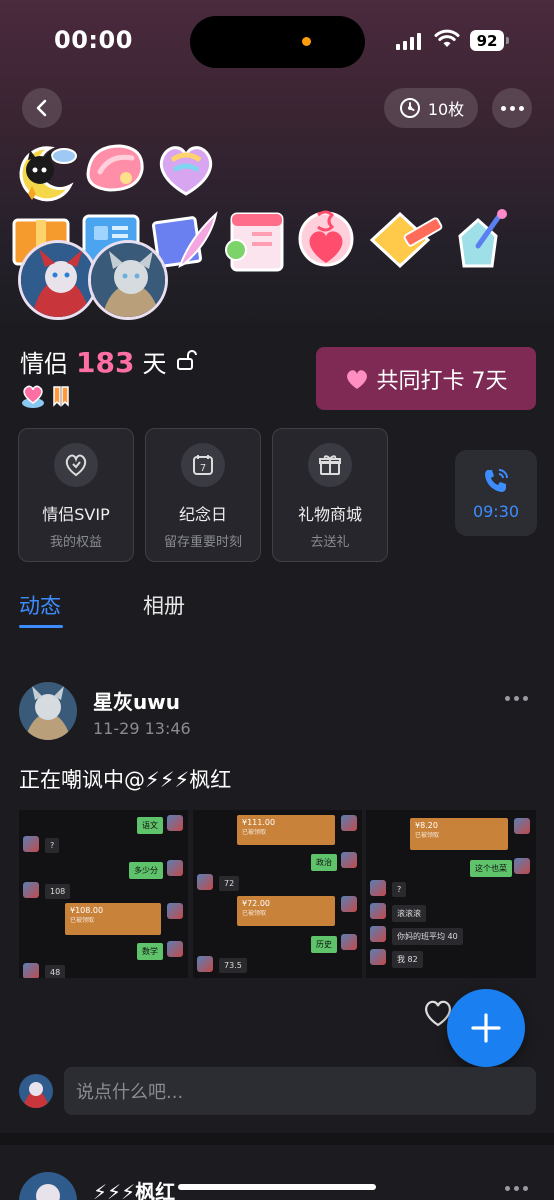 Image resolution: width=554 pixels, height=1200 pixels. I want to click on red-packet-bubble: ¥8.20 已被领取, so click(459, 834).